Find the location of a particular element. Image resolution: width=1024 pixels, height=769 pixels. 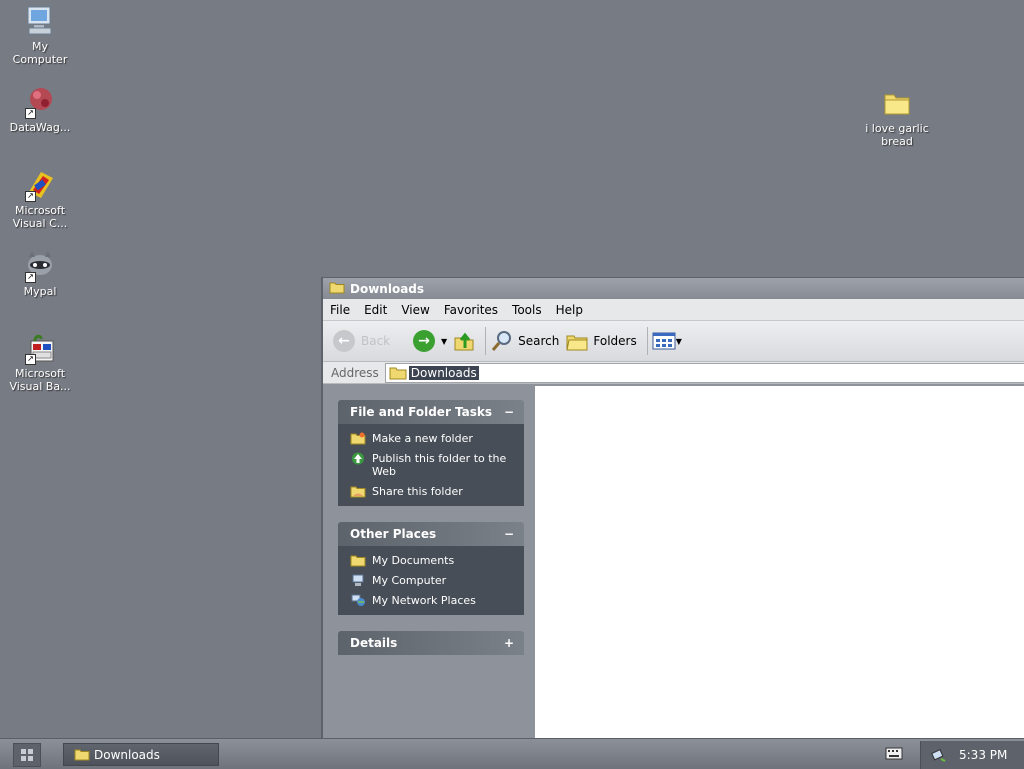

search-label: Search is located at coordinates (539, 341).